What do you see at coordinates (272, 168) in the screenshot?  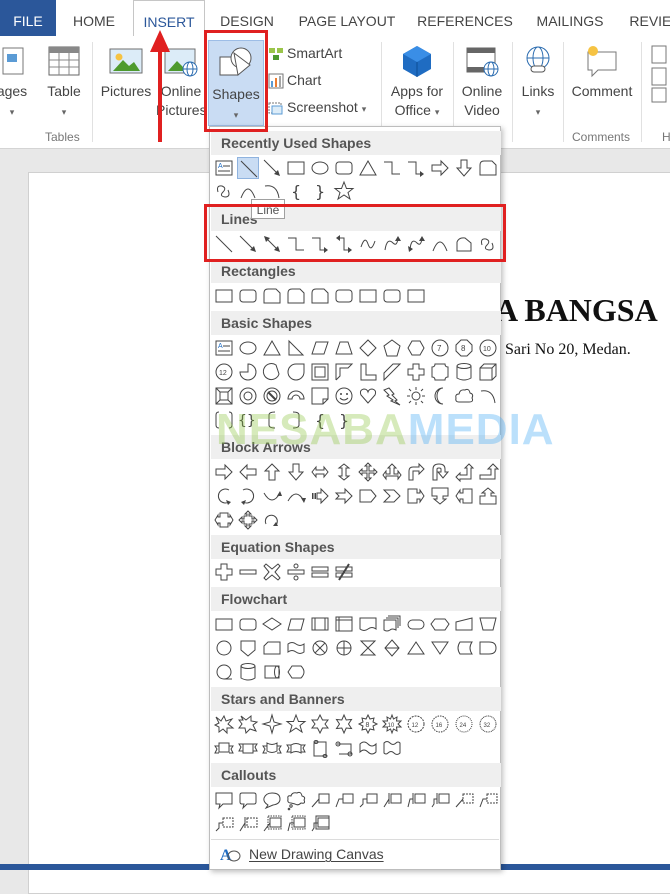 I see `recent-shape-arrow` at bounding box center [272, 168].